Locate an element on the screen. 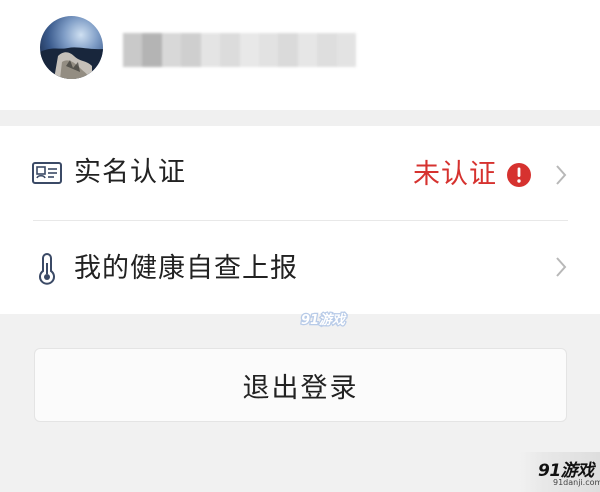 The image size is (600, 492). section-gap is located at coordinates (300, 118).